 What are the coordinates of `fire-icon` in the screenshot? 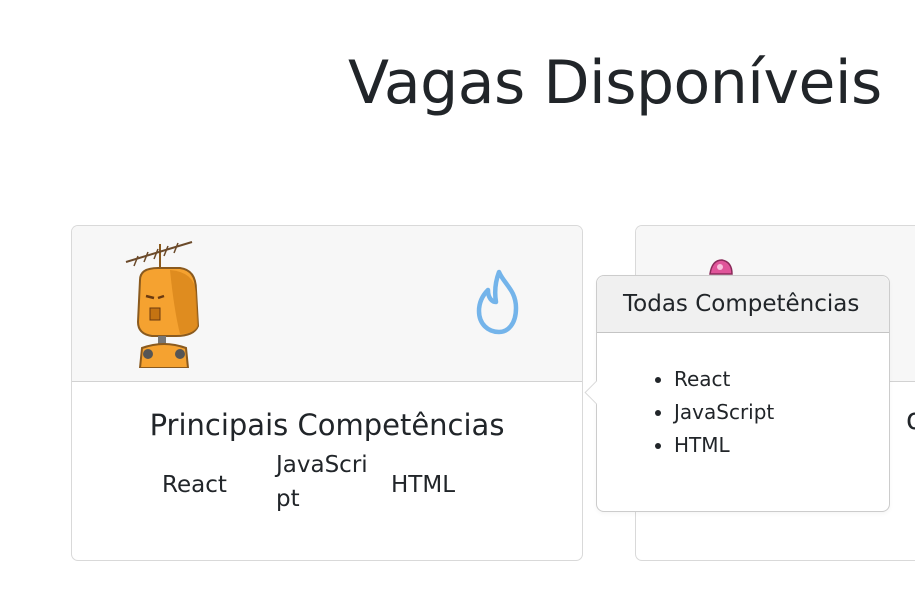 It's located at (497, 302).